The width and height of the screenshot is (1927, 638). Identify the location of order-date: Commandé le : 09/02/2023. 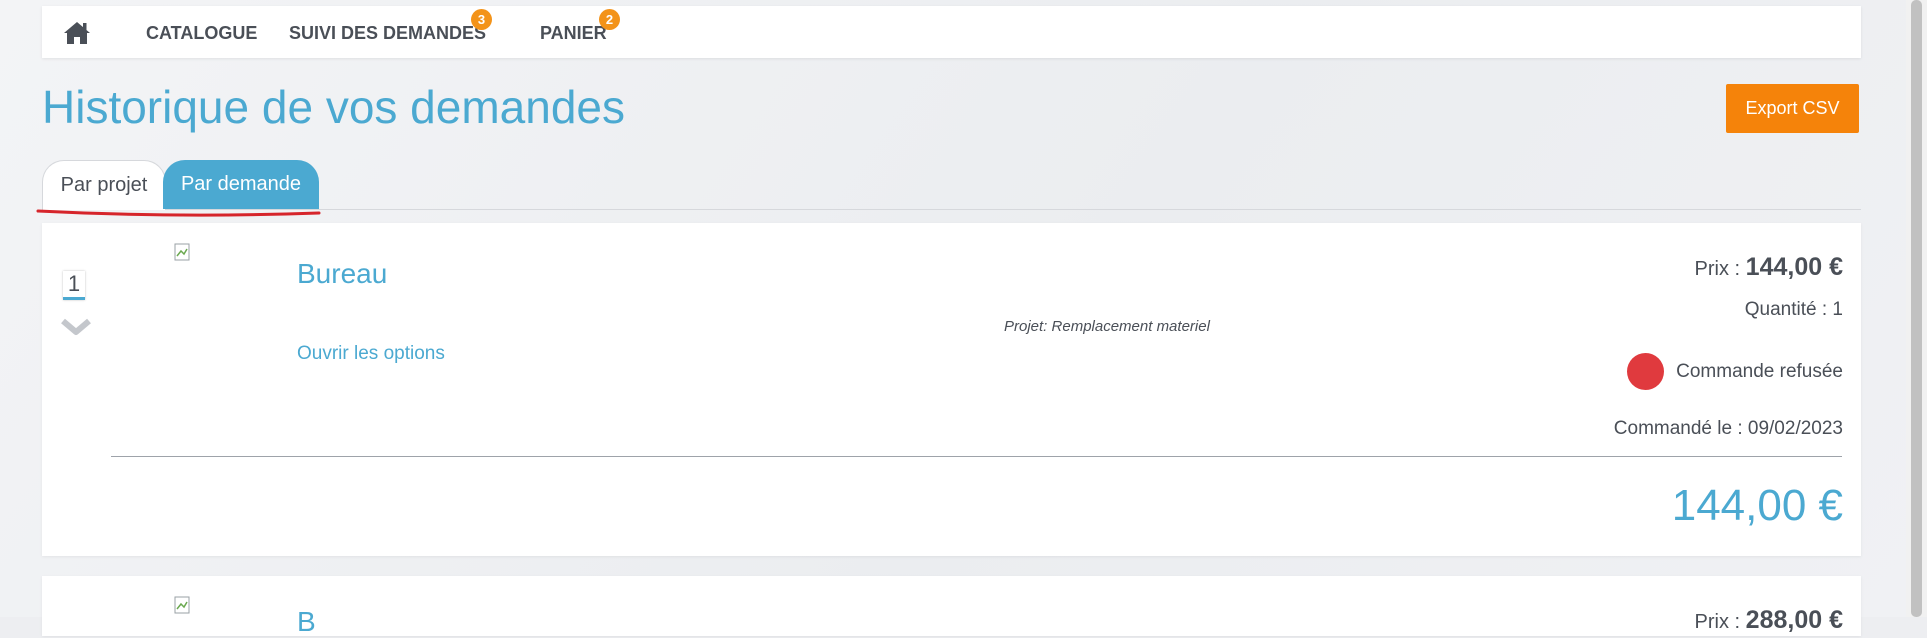
(1728, 428).